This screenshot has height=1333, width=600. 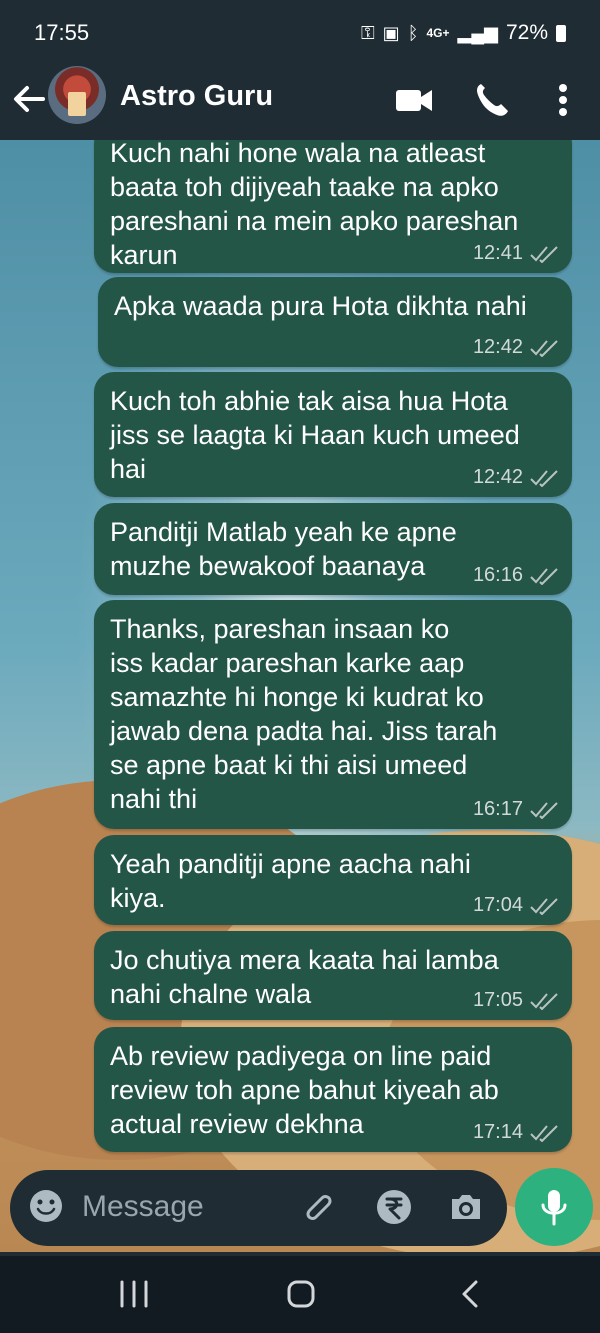 What do you see at coordinates (477, 32) in the screenshot?
I see `signal-icon: ▂▄▆` at bounding box center [477, 32].